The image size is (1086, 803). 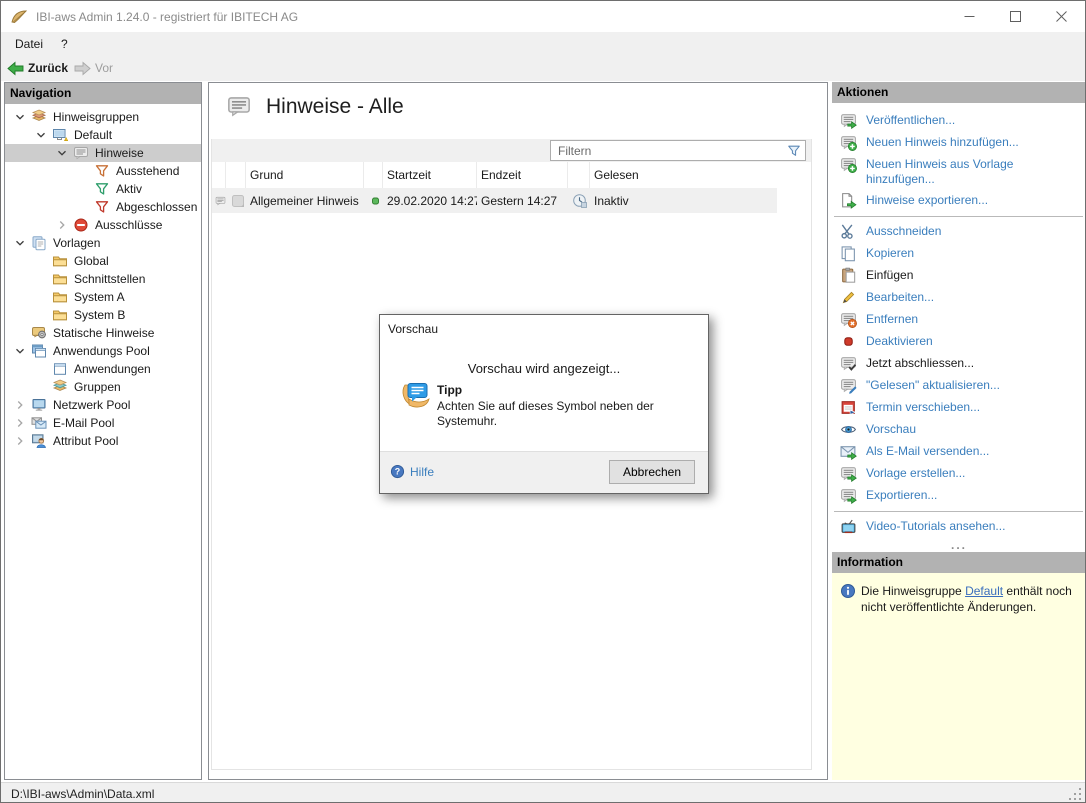 What do you see at coordinates (848, 473) in the screenshot?
I see `create-template-icon` at bounding box center [848, 473].